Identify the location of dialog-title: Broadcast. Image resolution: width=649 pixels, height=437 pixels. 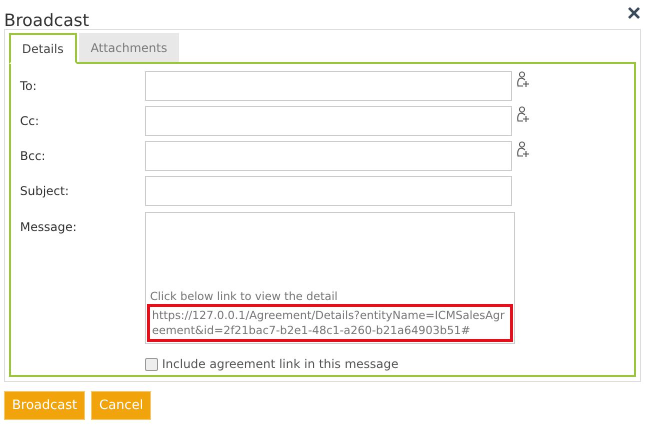
(47, 21).